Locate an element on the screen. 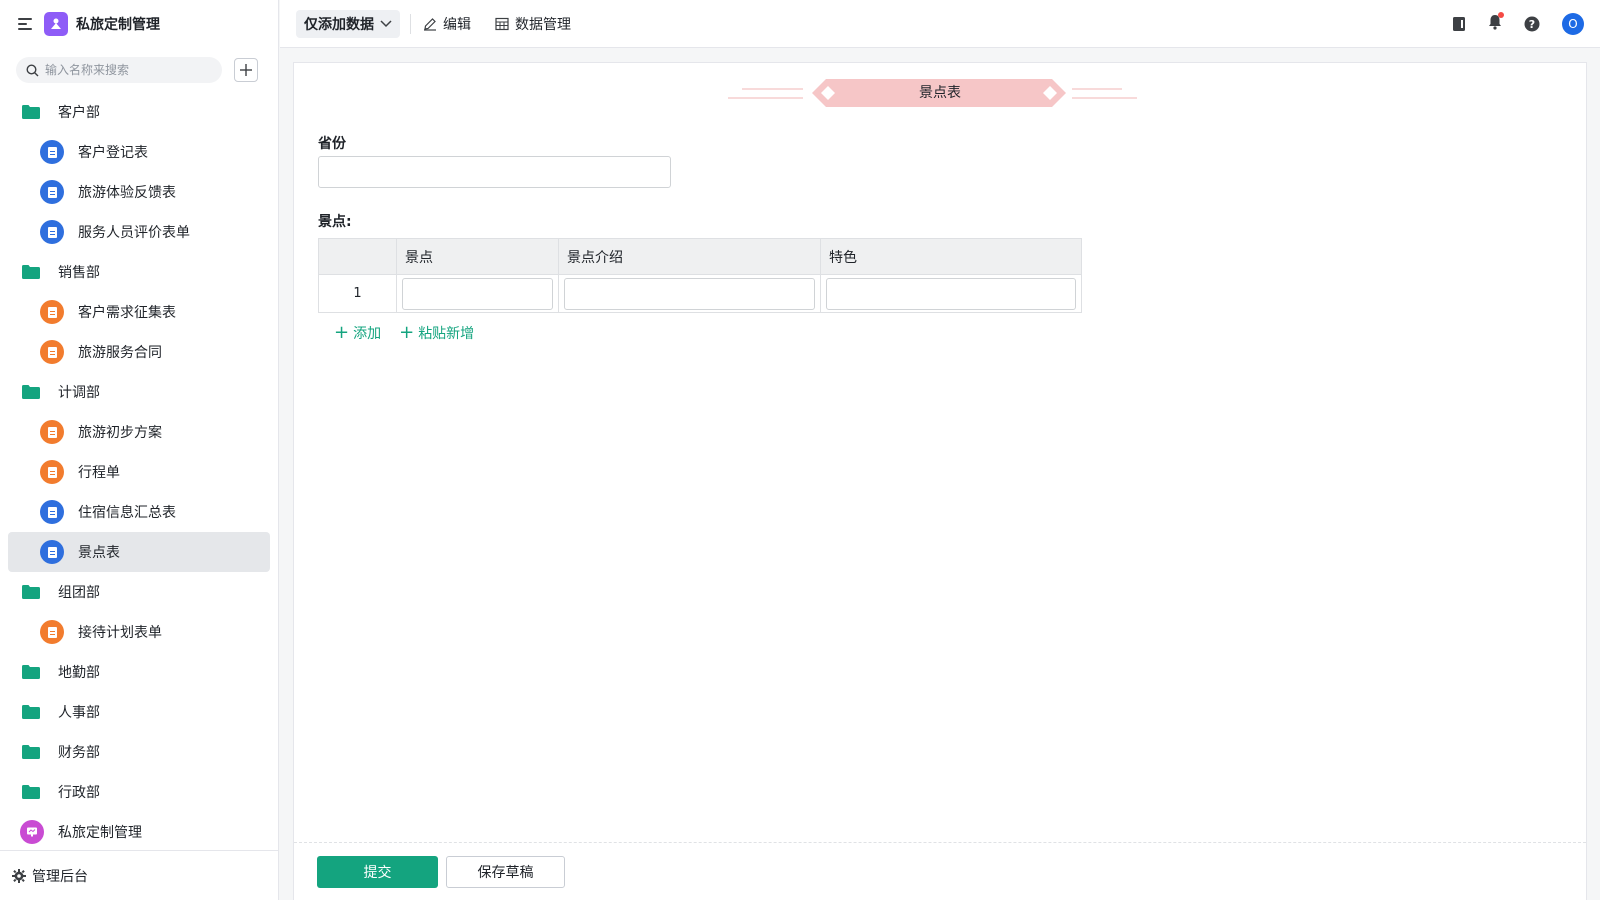 The width and height of the screenshot is (1600, 900). tree-item-label: 计调部 is located at coordinates (79, 393).